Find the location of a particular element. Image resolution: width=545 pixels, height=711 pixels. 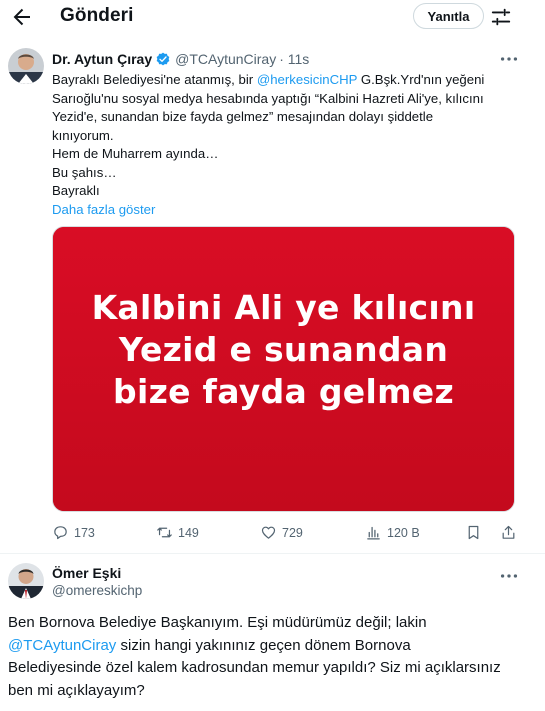

page-title: Gönderi is located at coordinates (97, 15).